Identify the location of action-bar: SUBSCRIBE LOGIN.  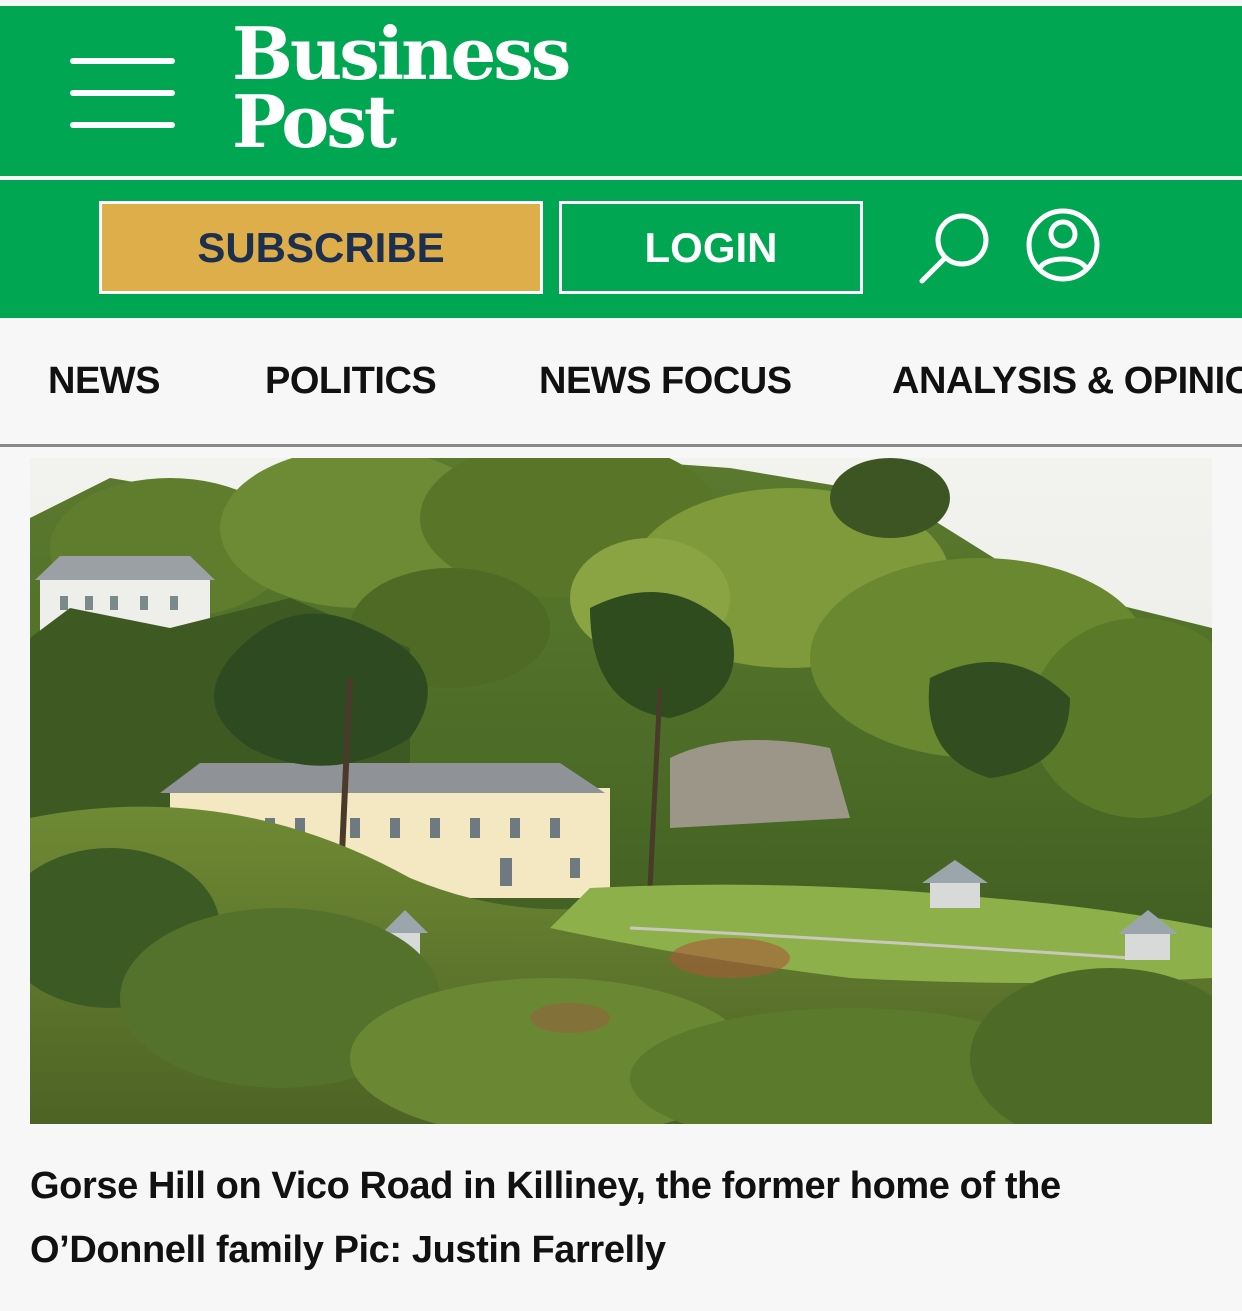
(621, 249).